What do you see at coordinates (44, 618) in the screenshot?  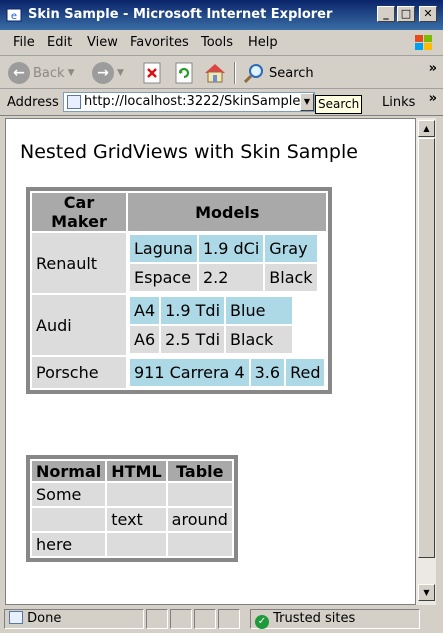 I see `status-done: Done` at bounding box center [44, 618].